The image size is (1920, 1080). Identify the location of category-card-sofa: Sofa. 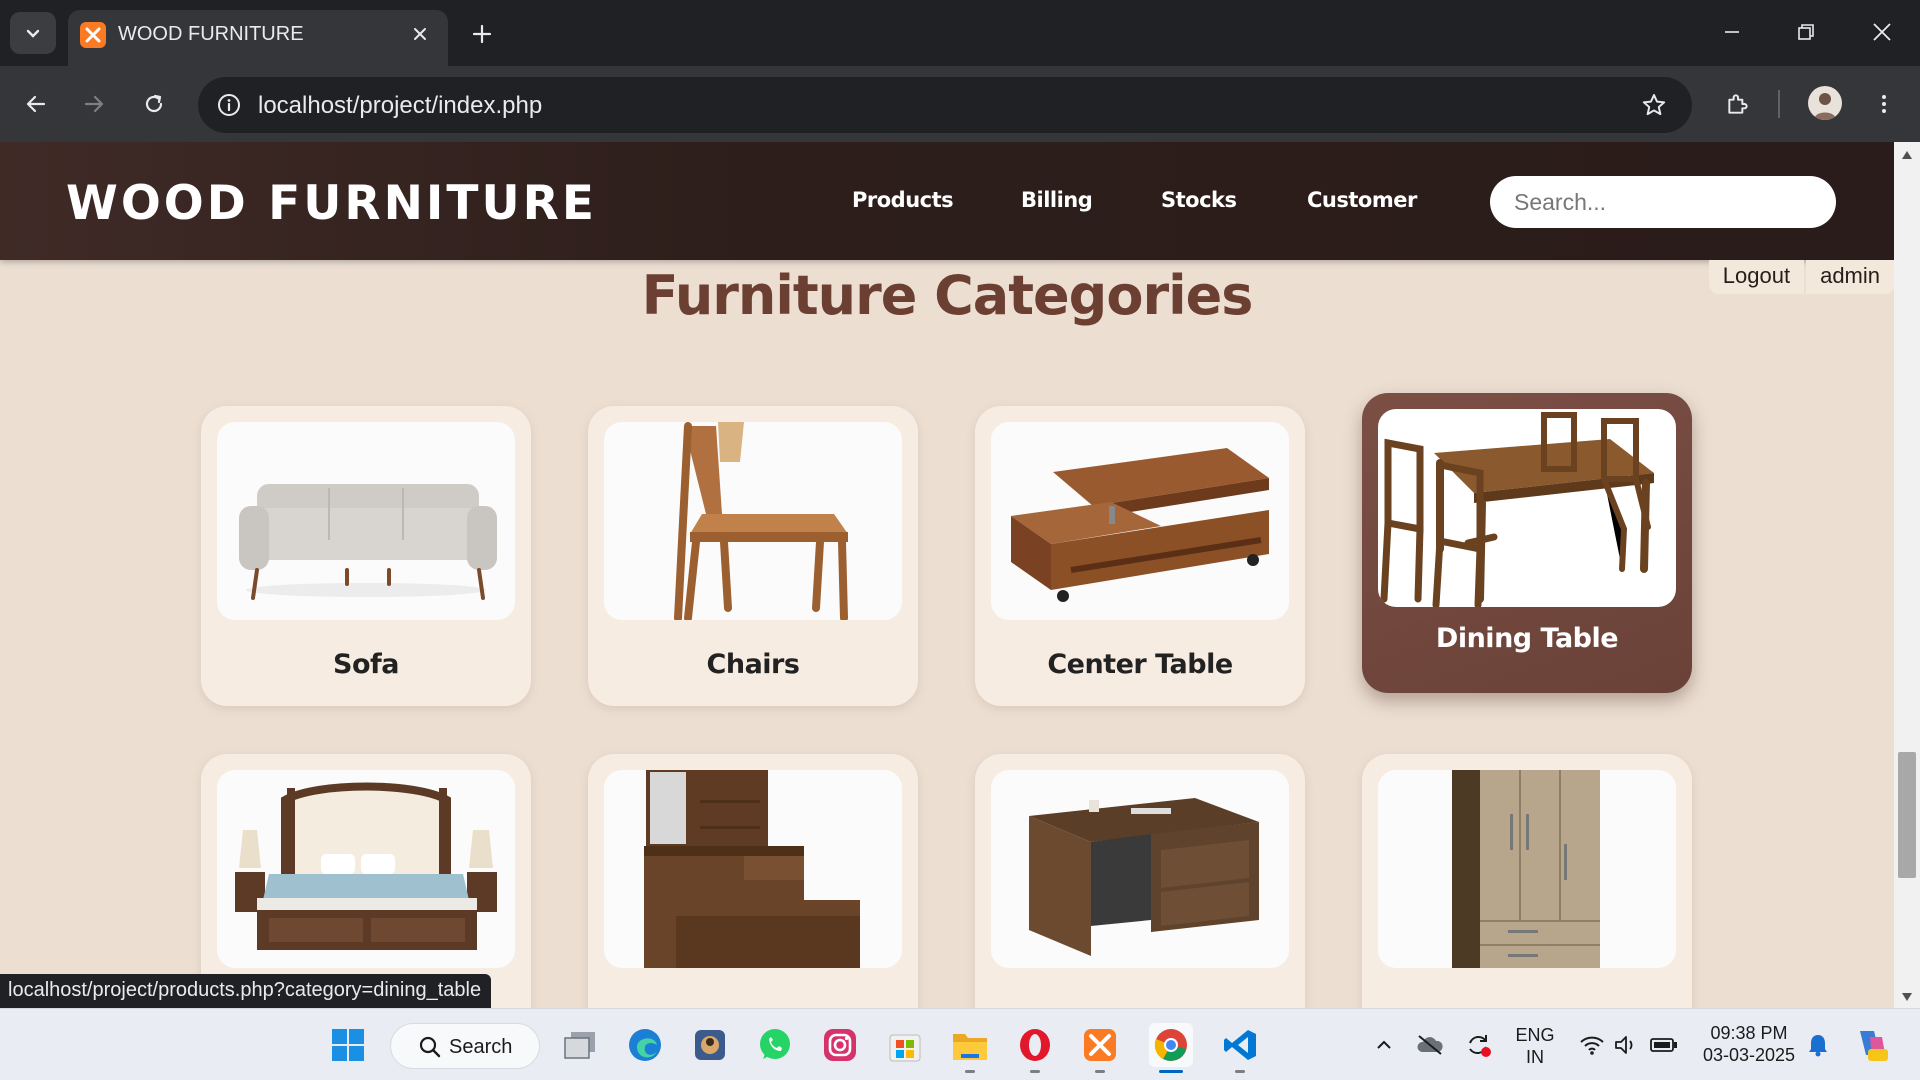
(366, 556).